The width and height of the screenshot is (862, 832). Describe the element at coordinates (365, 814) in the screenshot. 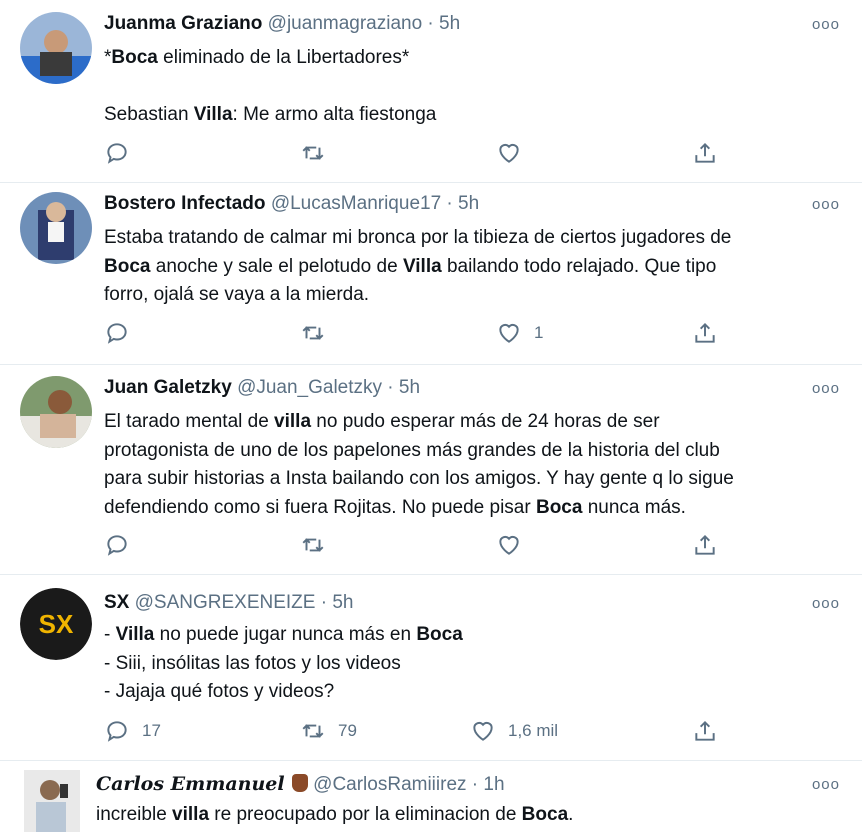

I see `text-segment: re preocupado por la eliminacion de` at that location.